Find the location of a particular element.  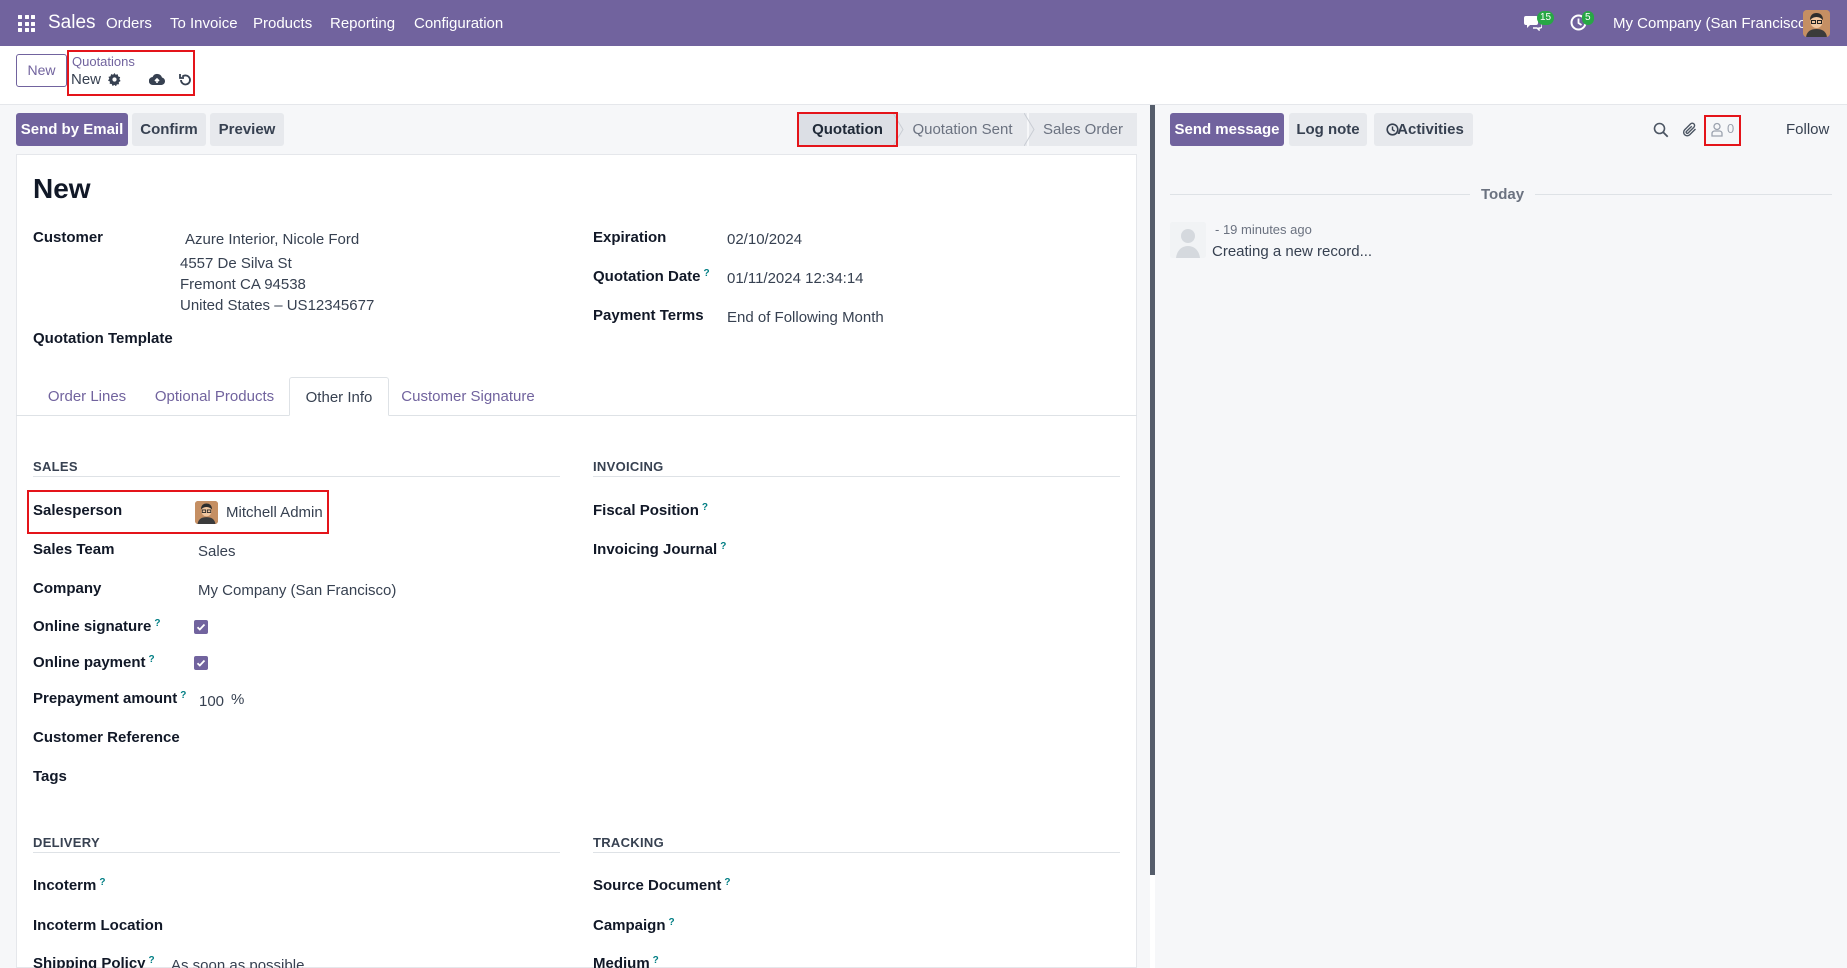

quotation-date-label: Quotation Date? is located at coordinates (651, 276).